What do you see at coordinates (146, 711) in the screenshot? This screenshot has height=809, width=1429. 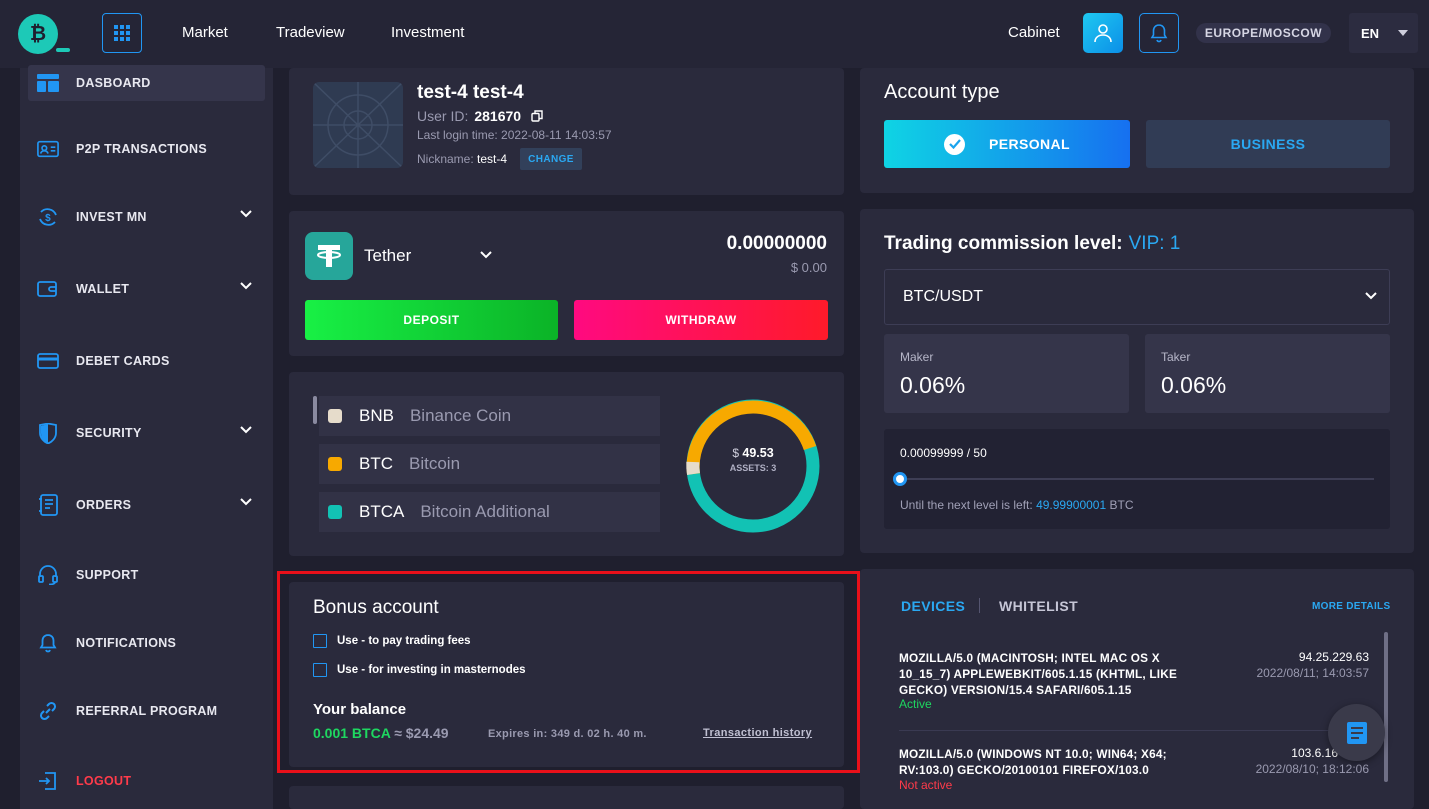 I see `sidebar-item-referral: REFERRAL PROGRAM` at bounding box center [146, 711].